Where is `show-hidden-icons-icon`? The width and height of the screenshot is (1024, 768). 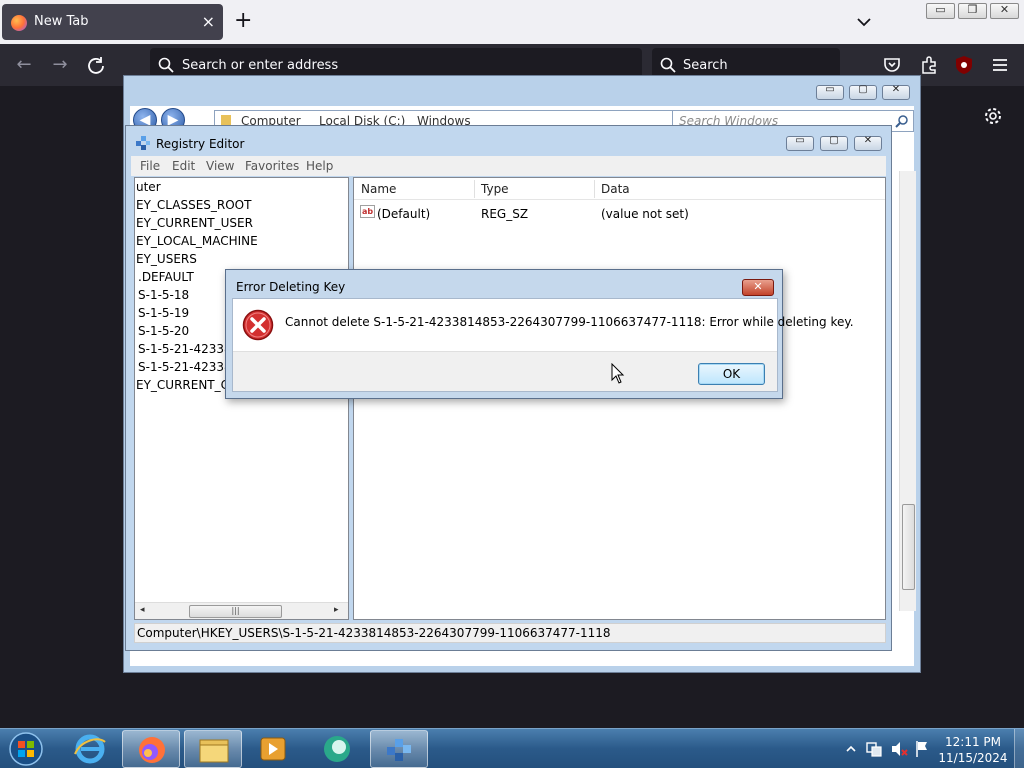
show-hidden-icons-icon is located at coordinates (851, 748).